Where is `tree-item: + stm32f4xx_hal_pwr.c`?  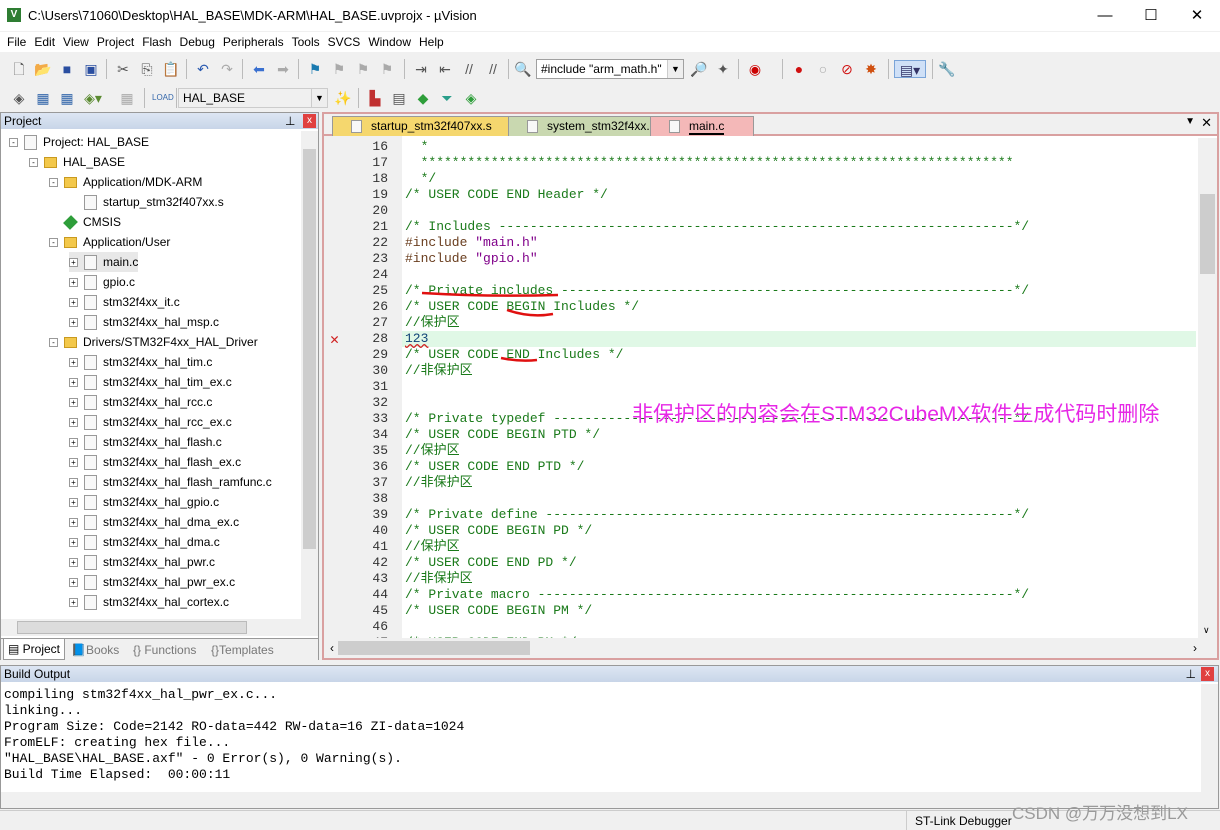
tree-item: + stm32f4xx_hal_pwr.c is located at coordinates (142, 562).